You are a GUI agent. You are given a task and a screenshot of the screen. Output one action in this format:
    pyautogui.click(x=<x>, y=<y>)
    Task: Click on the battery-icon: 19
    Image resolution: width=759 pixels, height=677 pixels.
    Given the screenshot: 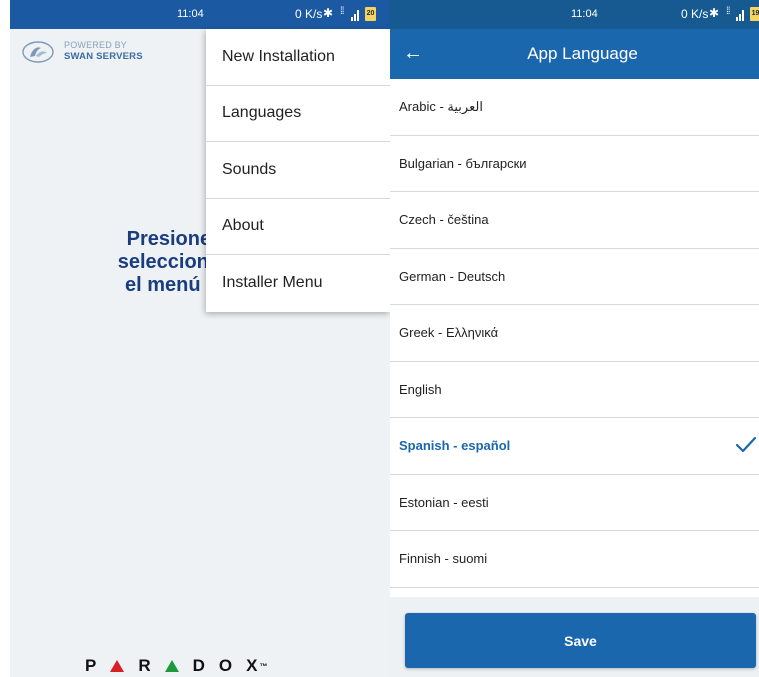 What is the action you would take?
    pyautogui.click(x=754, y=14)
    